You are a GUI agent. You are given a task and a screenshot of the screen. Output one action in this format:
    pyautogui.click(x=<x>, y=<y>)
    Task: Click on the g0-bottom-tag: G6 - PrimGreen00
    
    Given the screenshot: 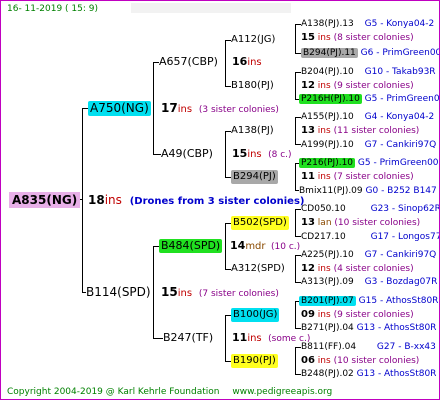 What is the action you would take?
    pyautogui.click(x=400, y=53)
    